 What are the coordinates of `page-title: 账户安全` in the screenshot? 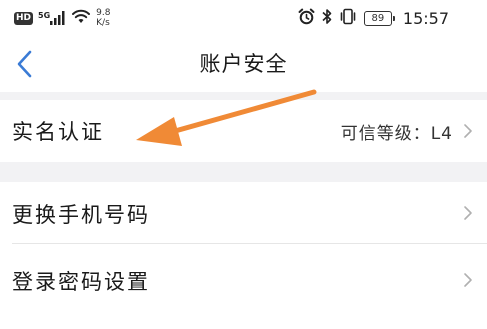 It's located at (243, 64).